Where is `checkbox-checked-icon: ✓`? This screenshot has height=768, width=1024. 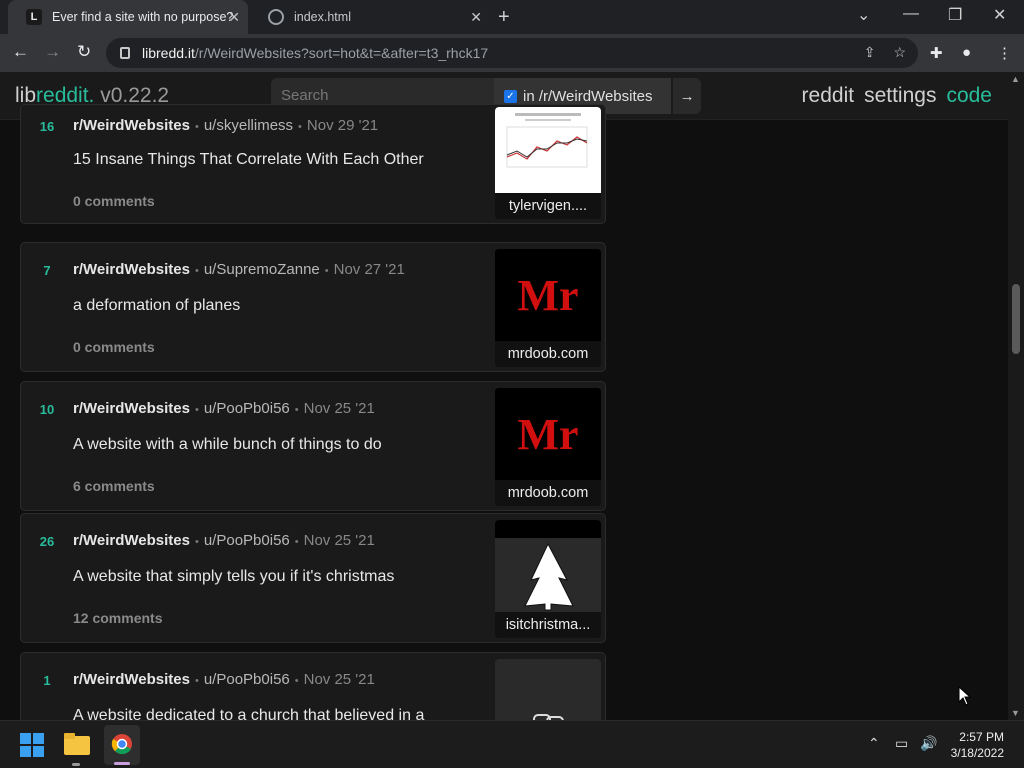 checkbox-checked-icon: ✓ is located at coordinates (510, 96).